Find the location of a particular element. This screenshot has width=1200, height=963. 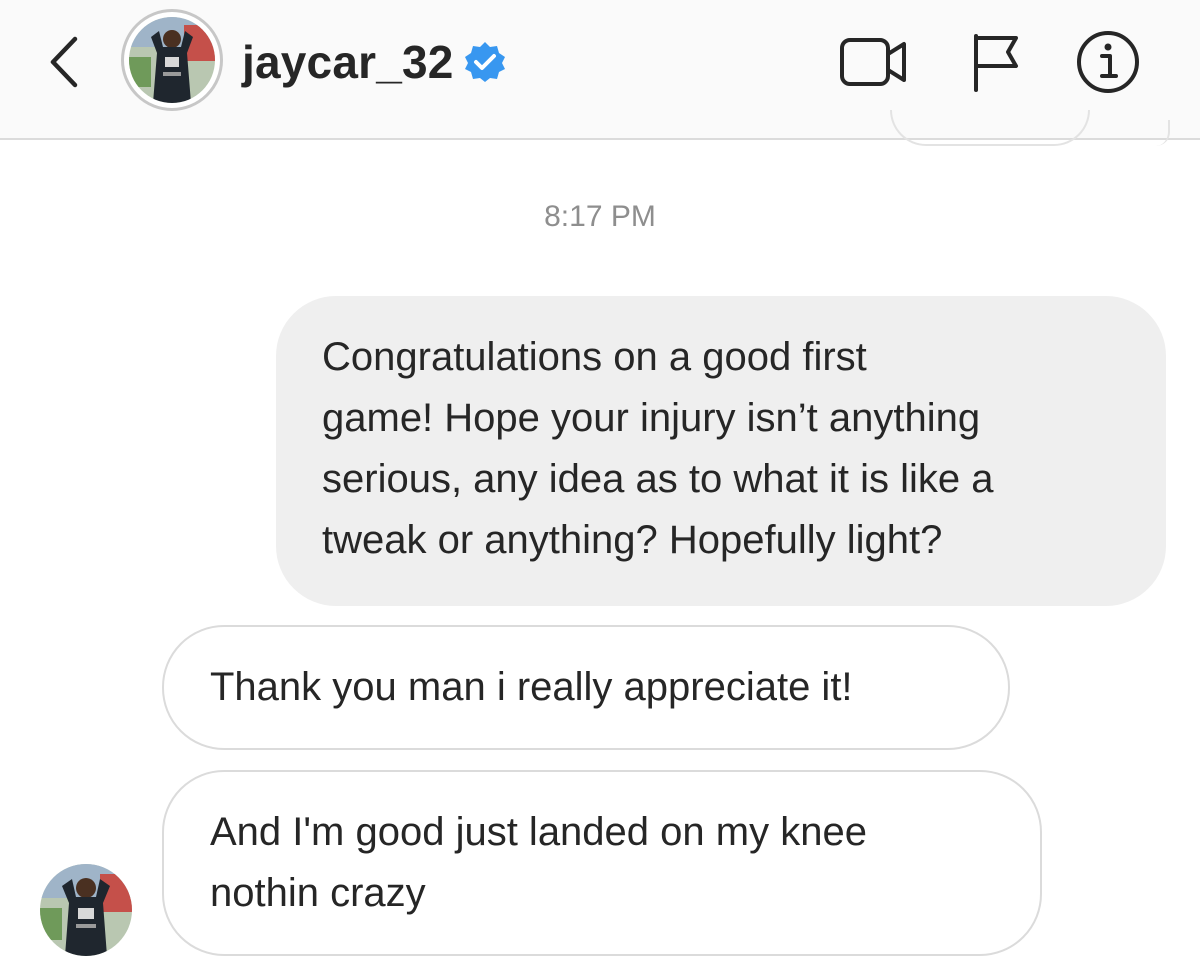

message-text-line: Thank you man i really appreciate it! is located at coordinates (531, 687).